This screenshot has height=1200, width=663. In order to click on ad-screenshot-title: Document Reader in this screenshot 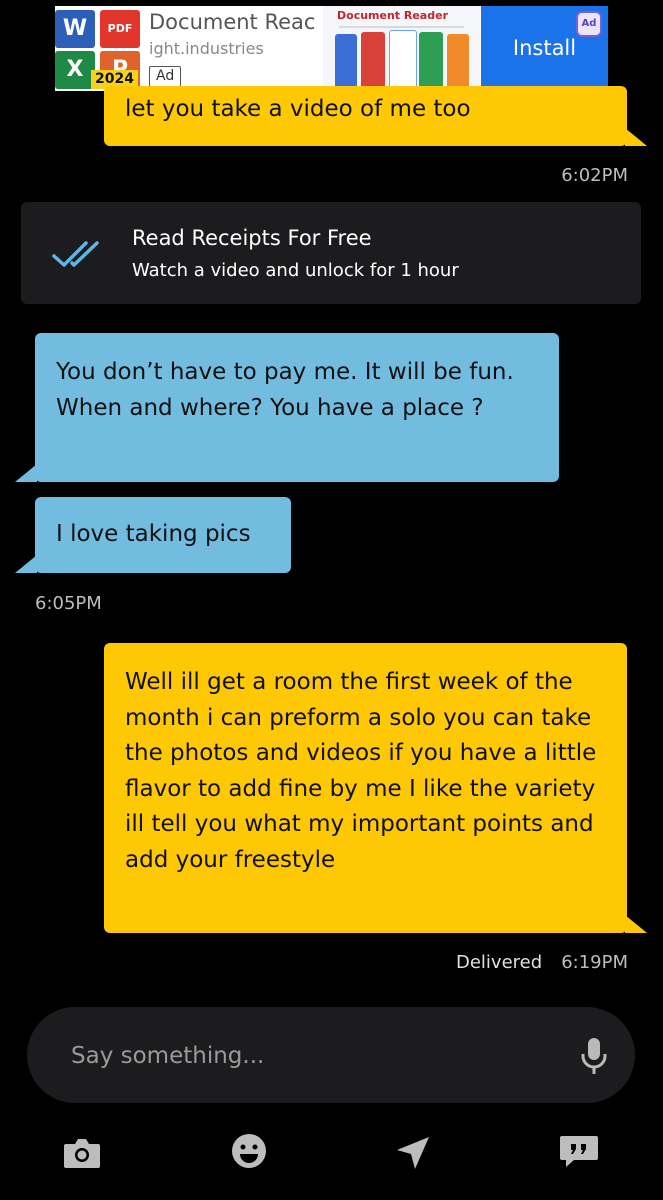, I will do `click(392, 15)`.